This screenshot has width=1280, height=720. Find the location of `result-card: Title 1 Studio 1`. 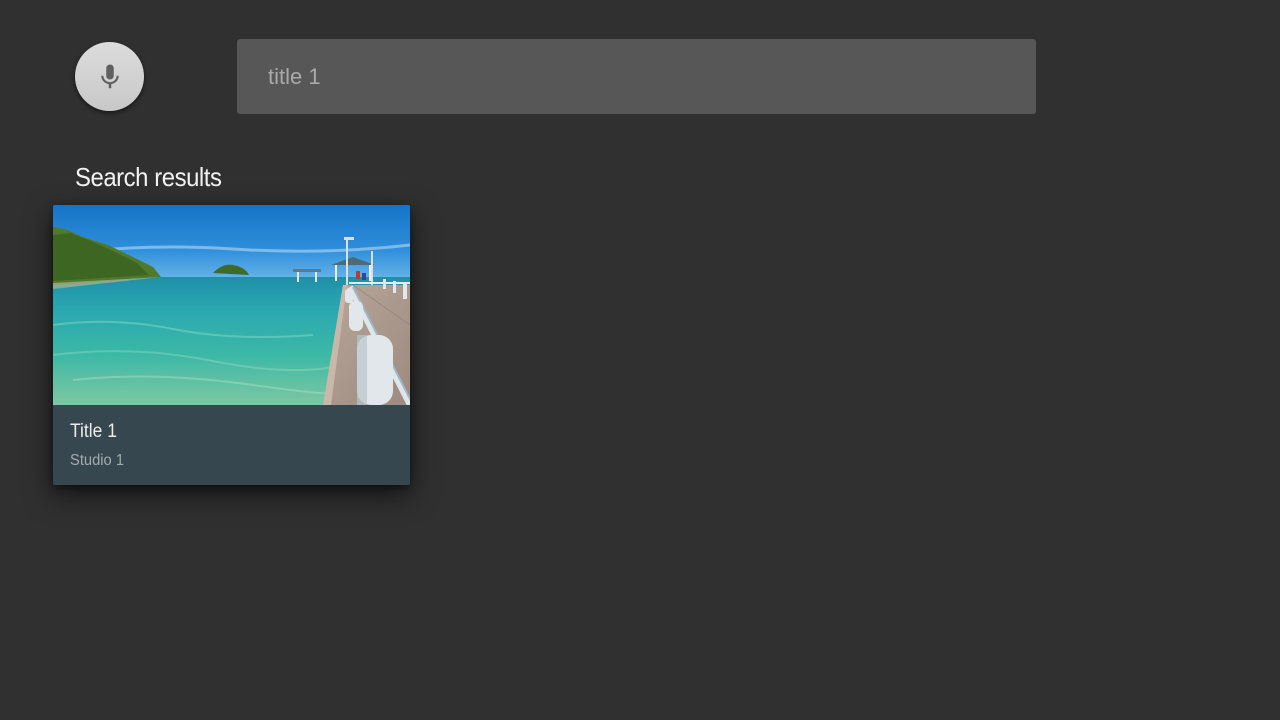

result-card: Title 1 Studio 1 is located at coordinates (231, 345).